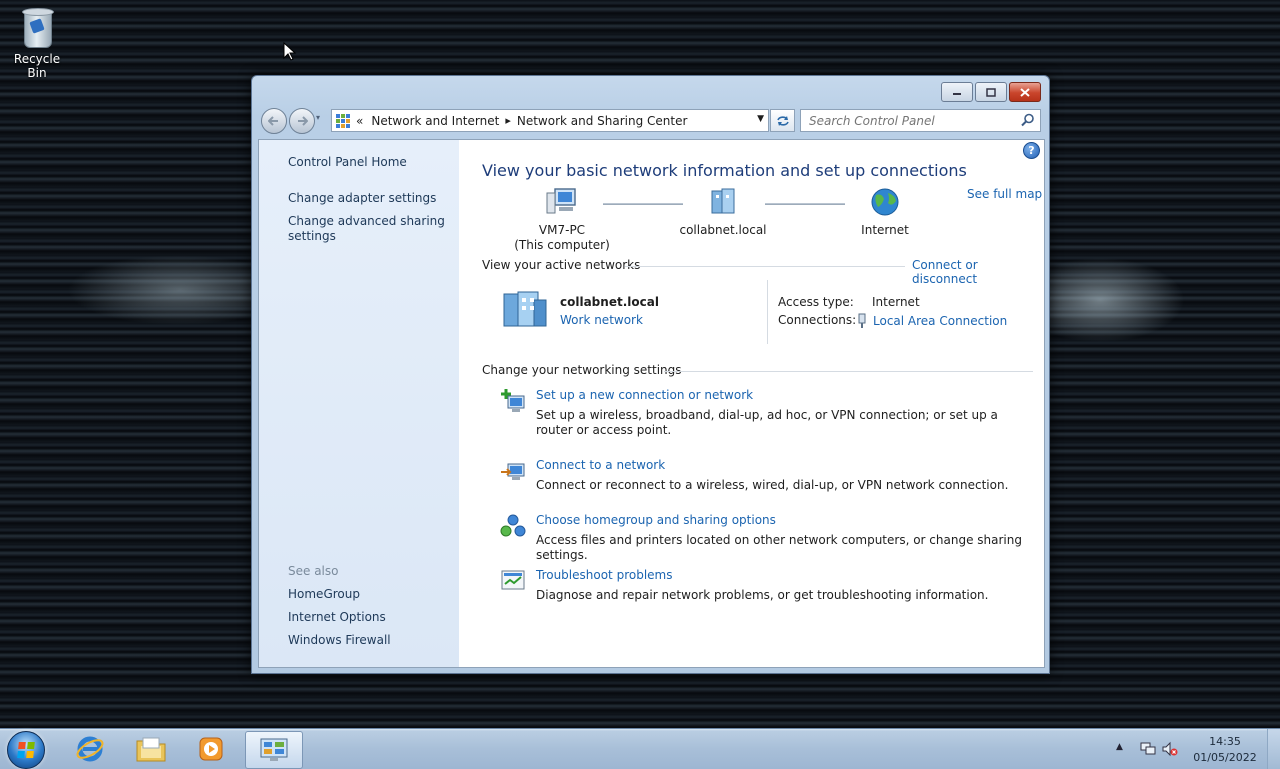 The height and width of the screenshot is (769, 1280). I want to click on network-node-name: collabnet.local, so click(723, 230).